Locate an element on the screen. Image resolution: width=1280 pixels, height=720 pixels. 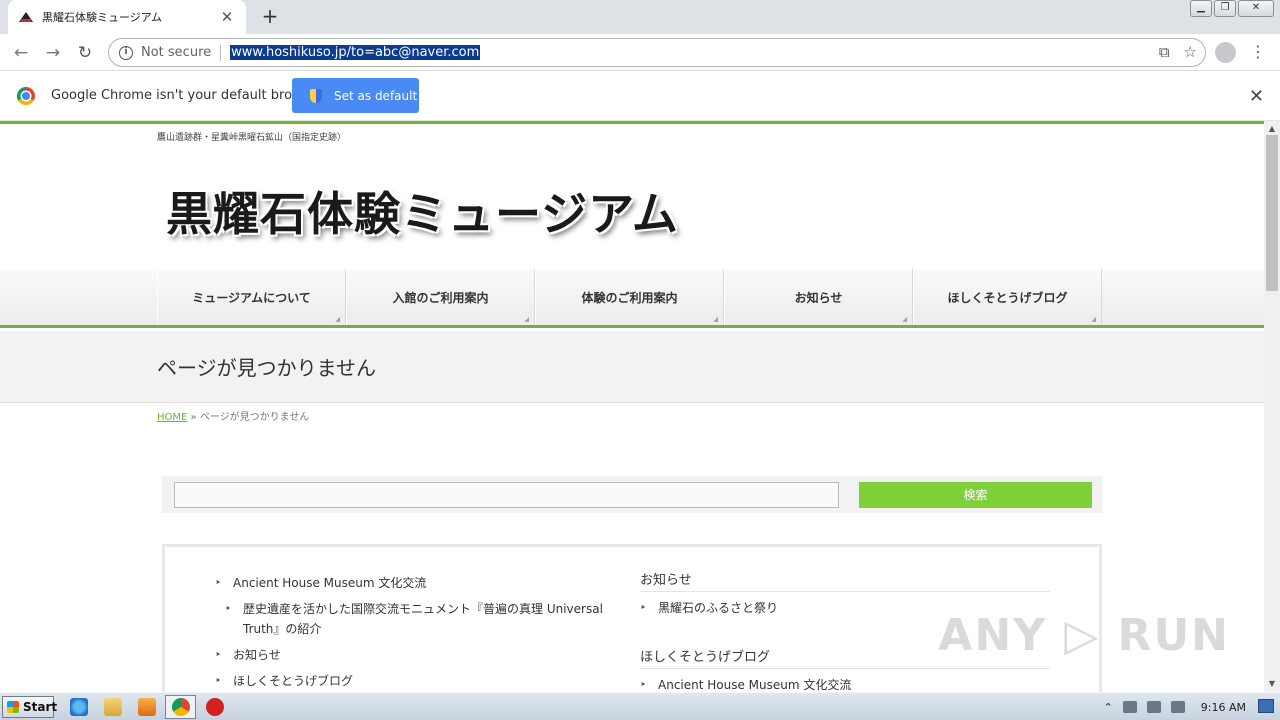
page-title: ページが見つかりません is located at coordinates (266, 368).